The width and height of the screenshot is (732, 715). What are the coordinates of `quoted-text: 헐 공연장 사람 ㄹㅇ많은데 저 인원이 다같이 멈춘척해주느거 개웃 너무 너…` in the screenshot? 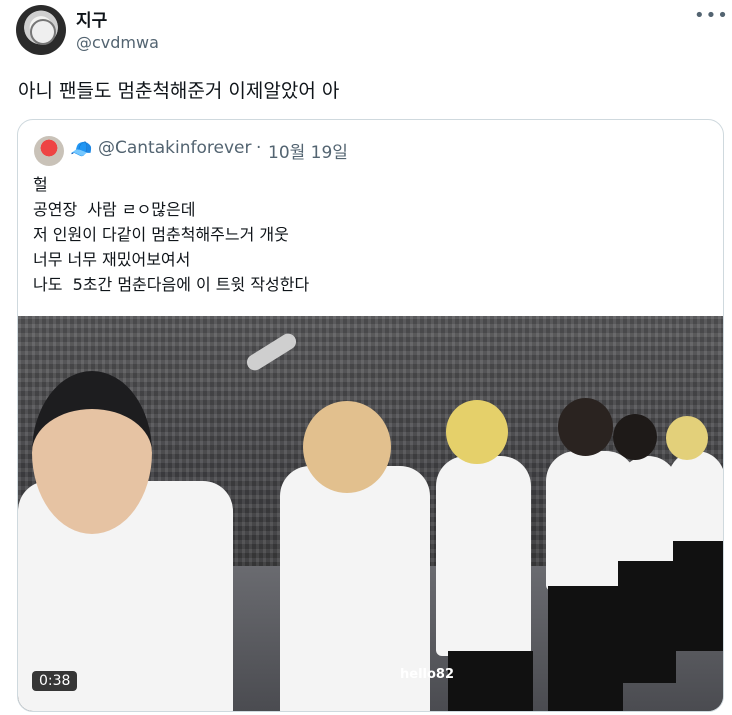 It's located at (171, 234).